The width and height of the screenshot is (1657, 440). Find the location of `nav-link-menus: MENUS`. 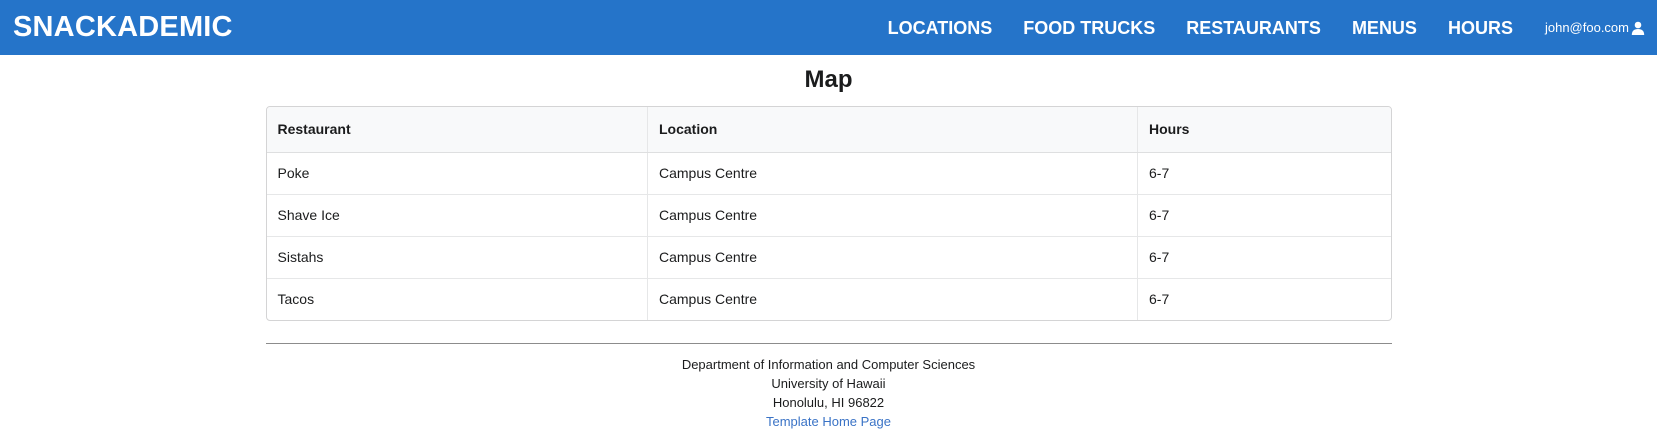

nav-link-menus: MENUS is located at coordinates (1384, 28).